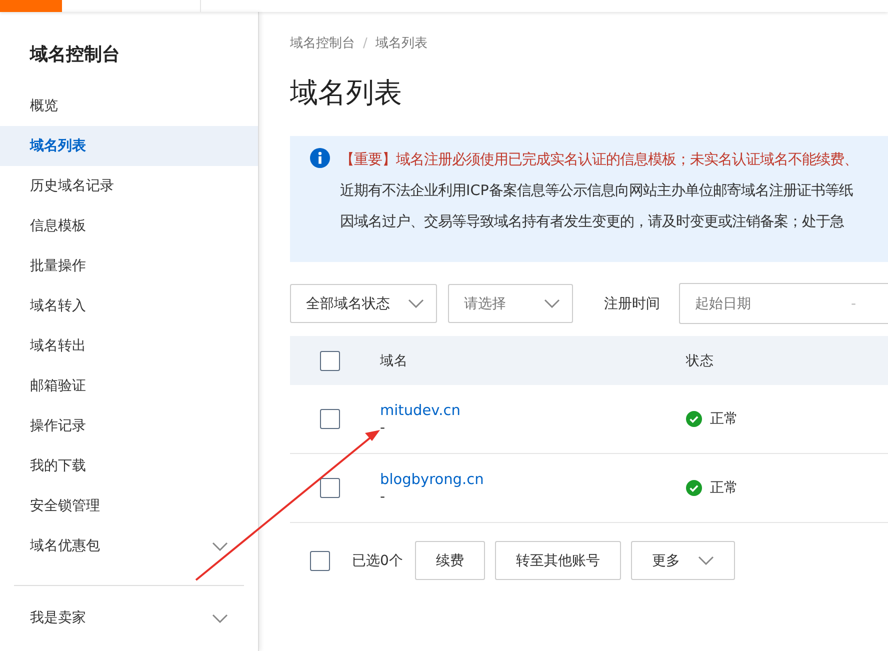 The image size is (888, 651). I want to click on selected-count: 已选0个, so click(377, 561).